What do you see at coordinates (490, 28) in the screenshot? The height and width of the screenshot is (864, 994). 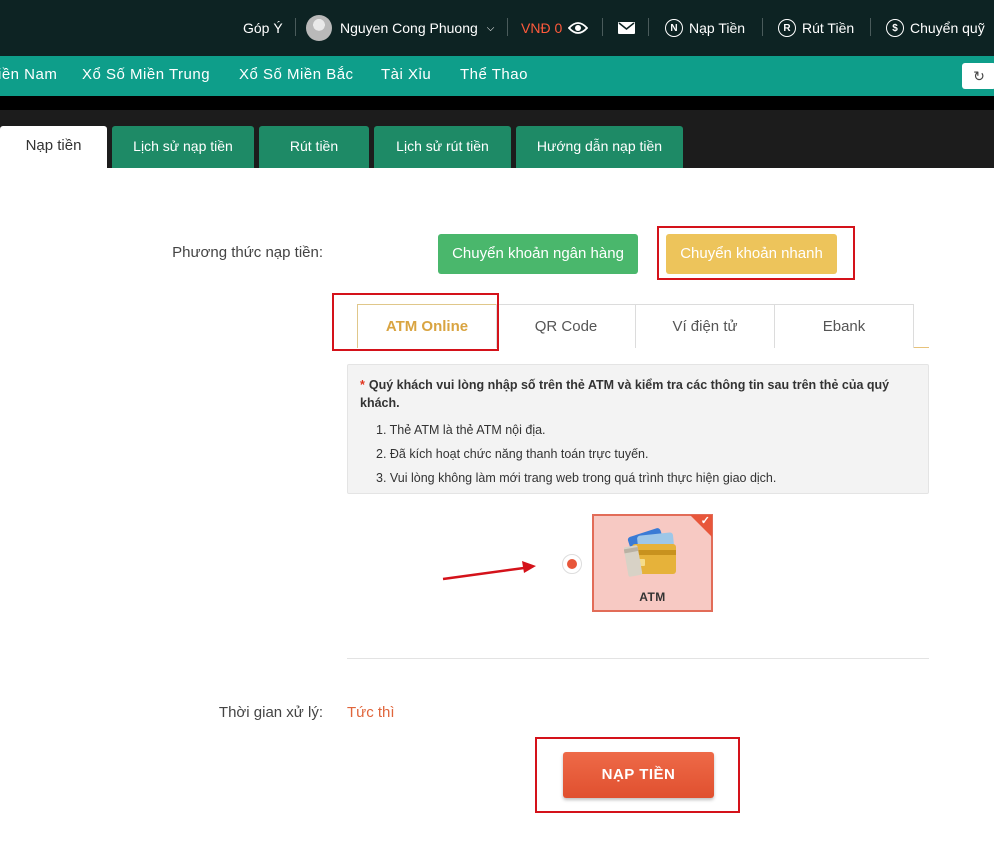 I see `chevron-down-icon: ⌵` at bounding box center [490, 28].